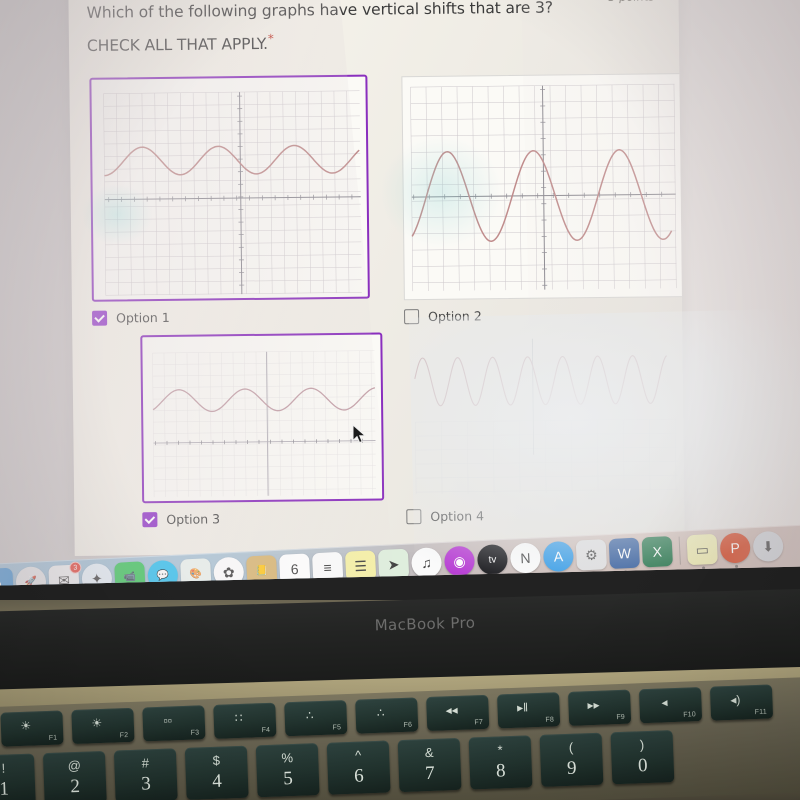 This screenshot has width=800, height=800. I want to click on launchpad-icon: 🚀, so click(31, 581).